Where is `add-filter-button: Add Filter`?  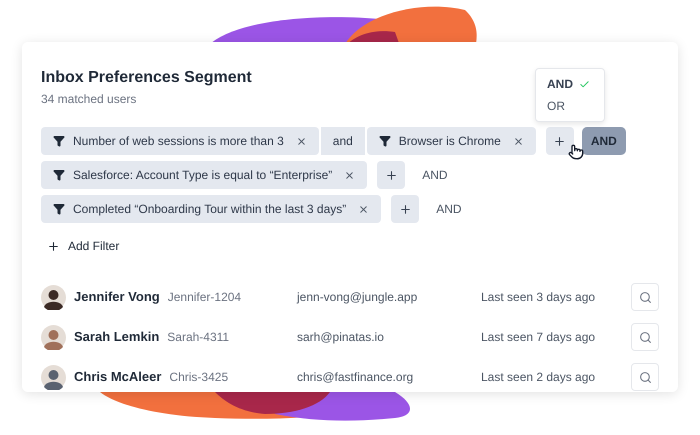
add-filter-button: Add Filter is located at coordinates (80, 246).